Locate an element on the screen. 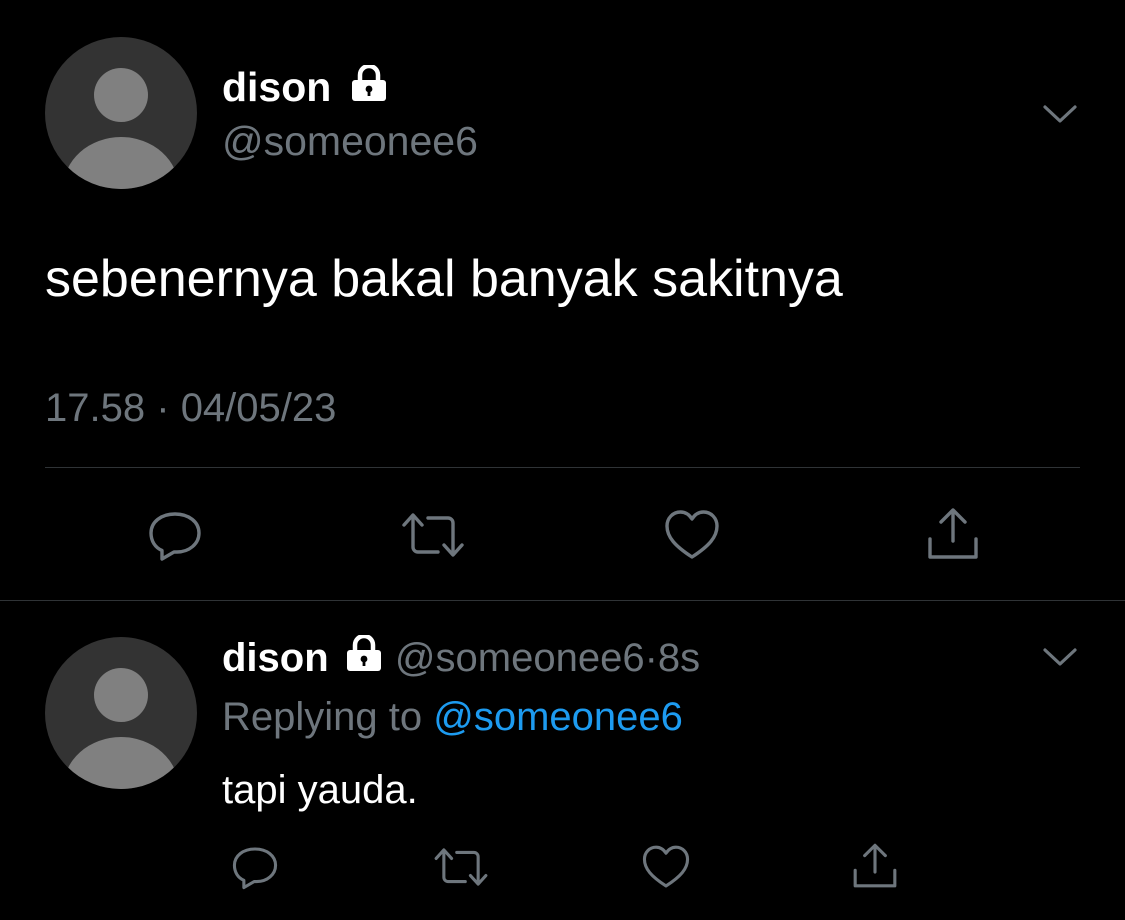 This screenshot has width=1125, height=920. section-divider is located at coordinates (562, 600).